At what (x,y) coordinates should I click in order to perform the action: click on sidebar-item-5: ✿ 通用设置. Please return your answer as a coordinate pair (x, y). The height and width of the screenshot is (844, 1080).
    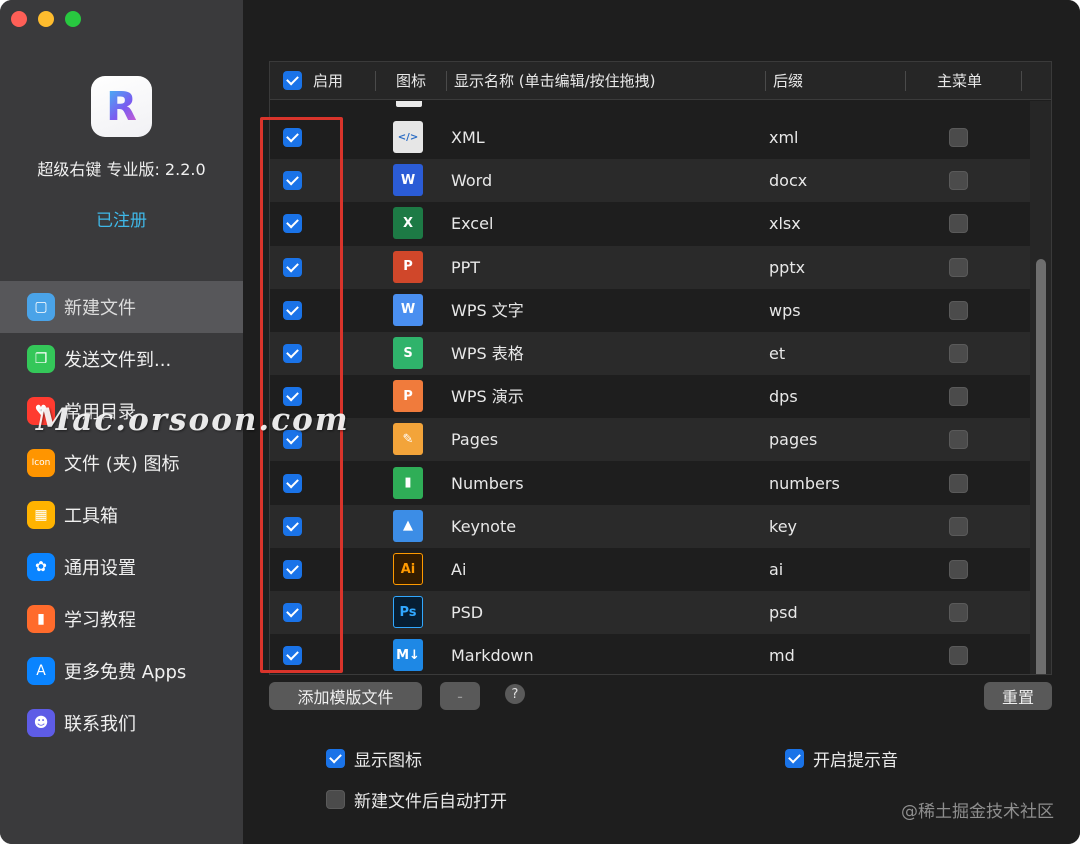
    Looking at the image, I should click on (121, 567).